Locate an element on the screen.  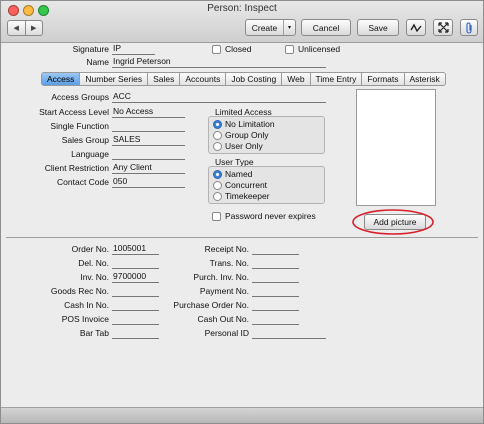
sales-group-field: SALES is located at coordinates (148, 140).